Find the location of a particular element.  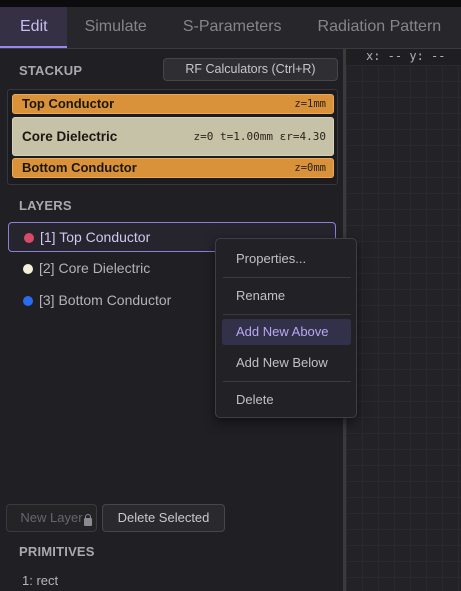

stackup-row-core-dielectric: Core Dielectric z=0 t=1.00mm εr=4.30 is located at coordinates (173, 136).